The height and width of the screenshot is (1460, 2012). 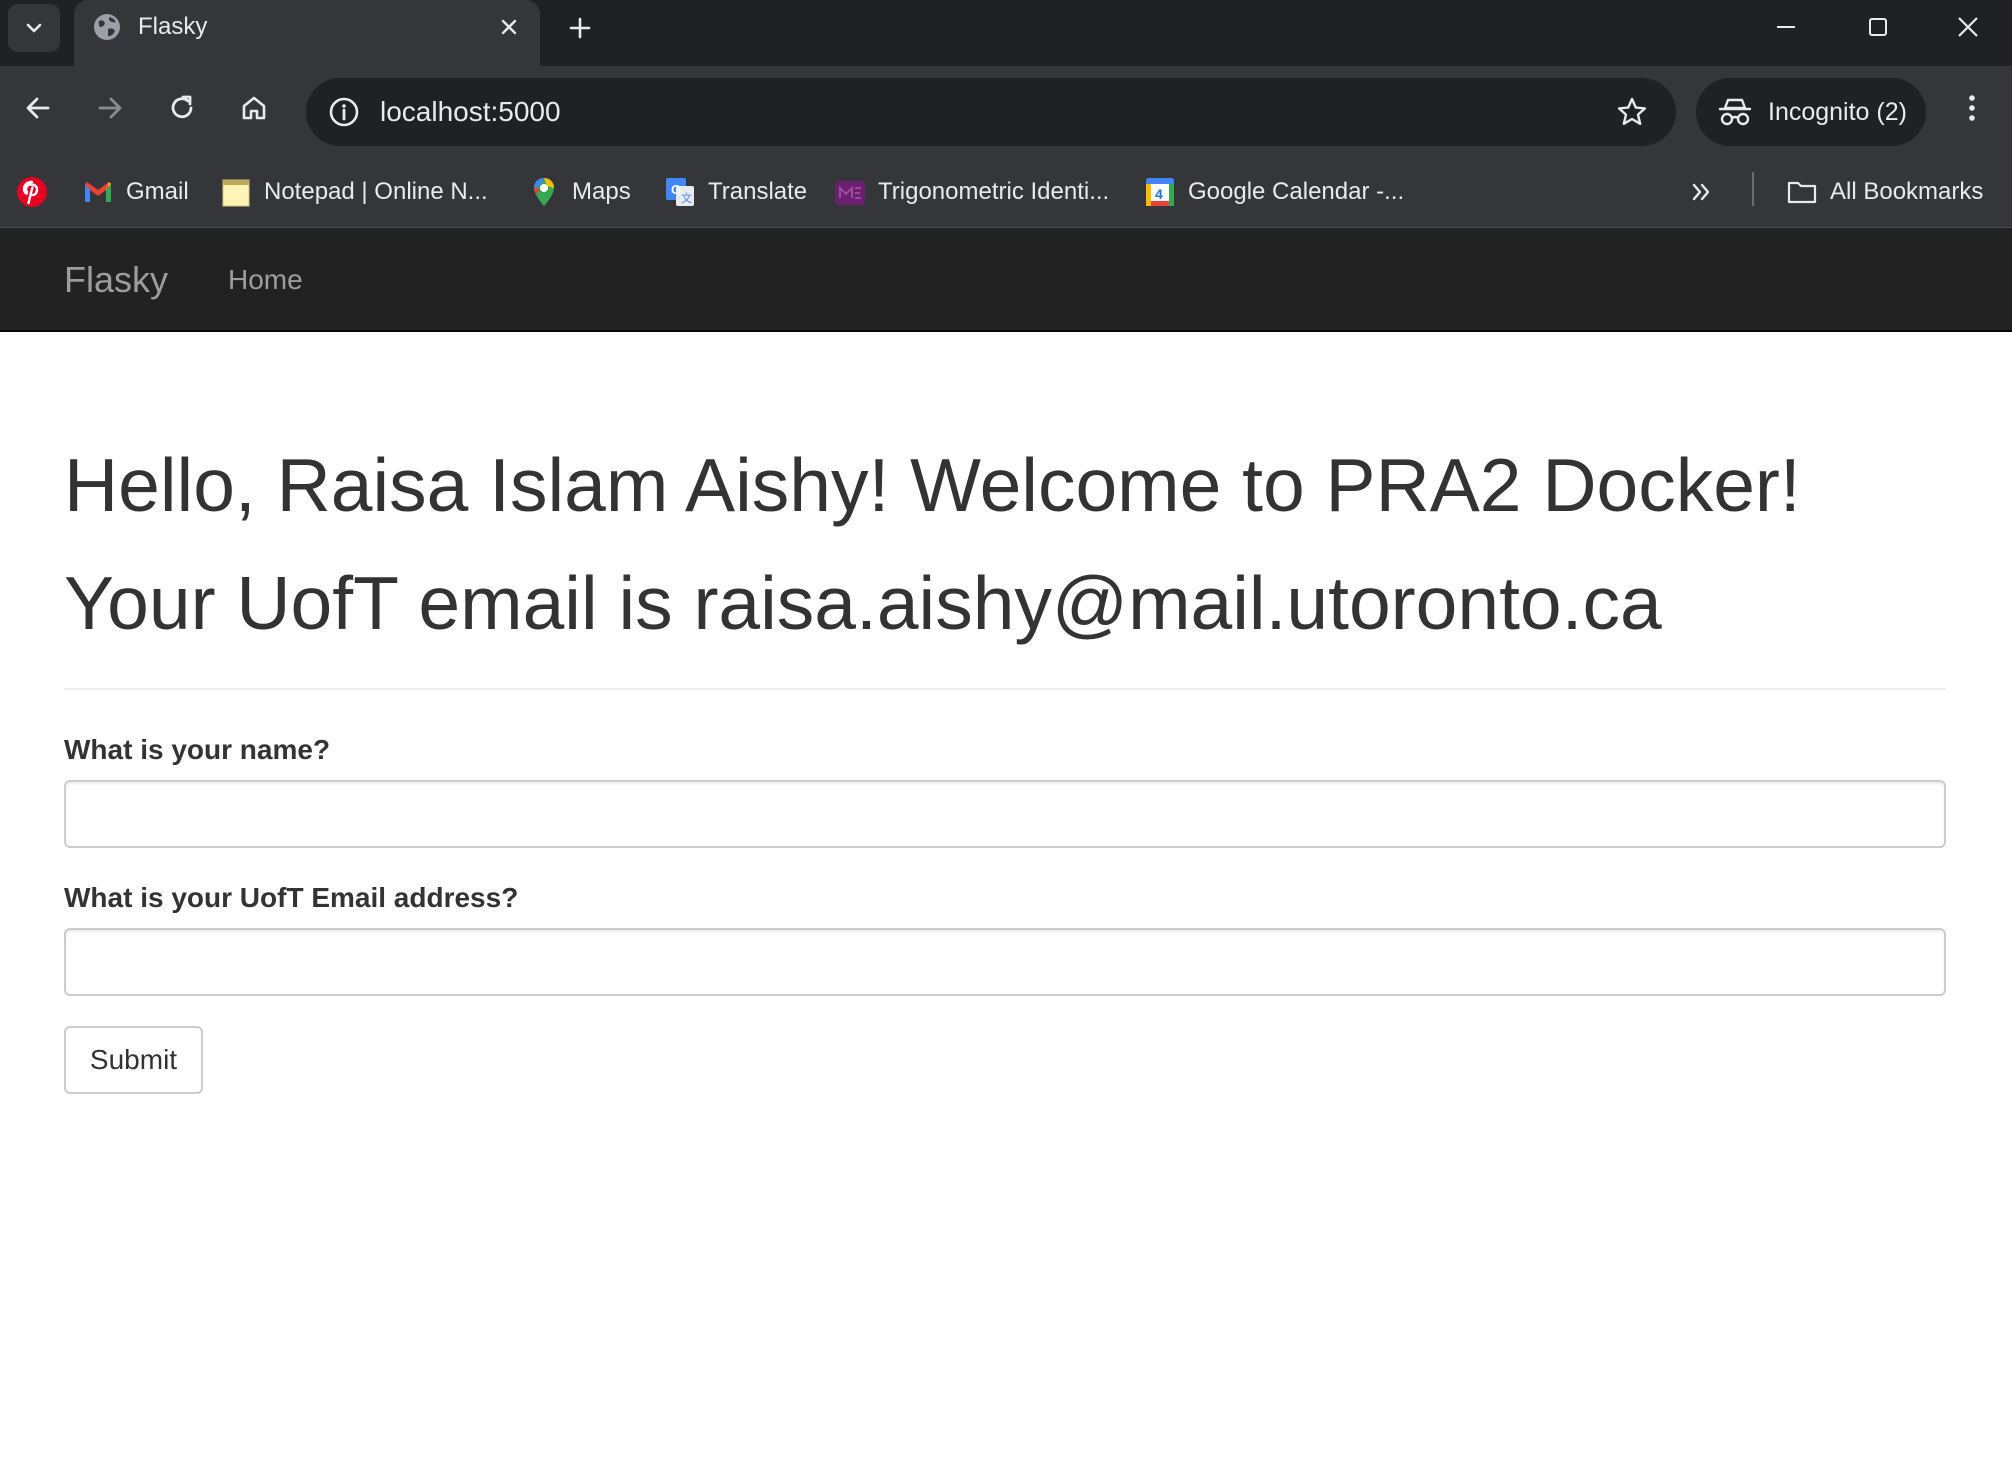 I want to click on bookmark-pinterest, so click(x=32, y=192).